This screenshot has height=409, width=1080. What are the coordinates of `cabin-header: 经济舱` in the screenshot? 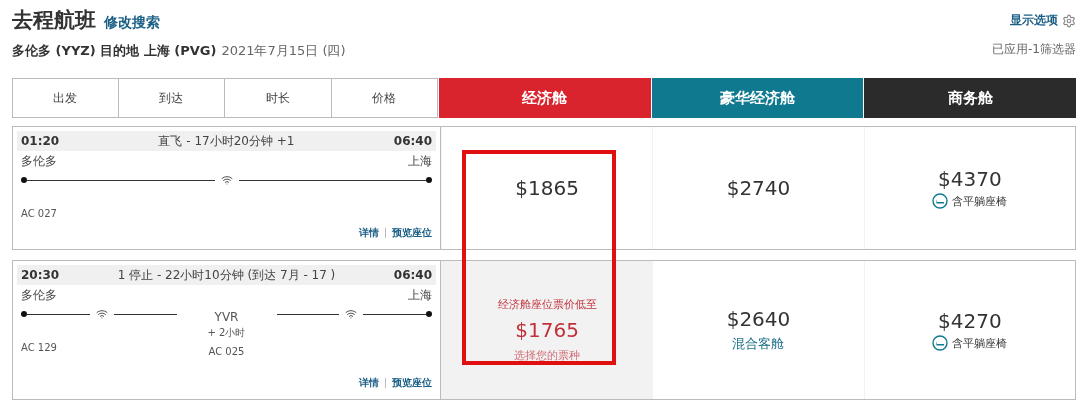 It's located at (545, 98).